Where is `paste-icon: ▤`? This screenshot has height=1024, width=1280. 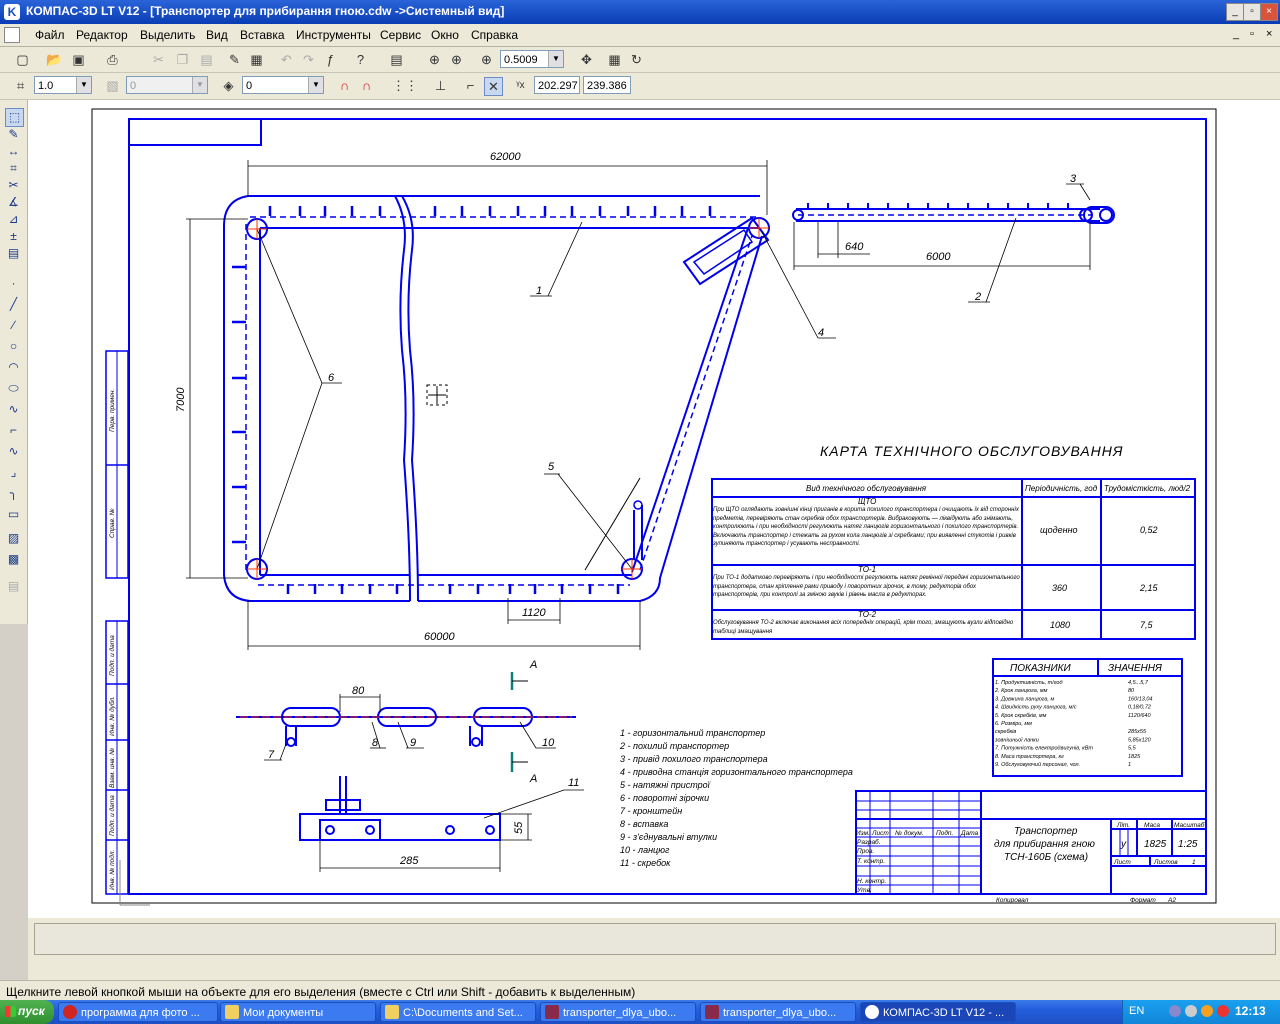 paste-icon: ▤ is located at coordinates (206, 59).